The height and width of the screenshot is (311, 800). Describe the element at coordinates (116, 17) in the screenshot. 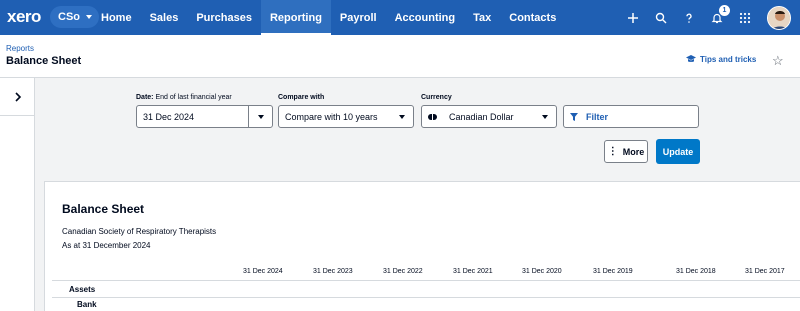

I see `nav-home: Home` at that location.